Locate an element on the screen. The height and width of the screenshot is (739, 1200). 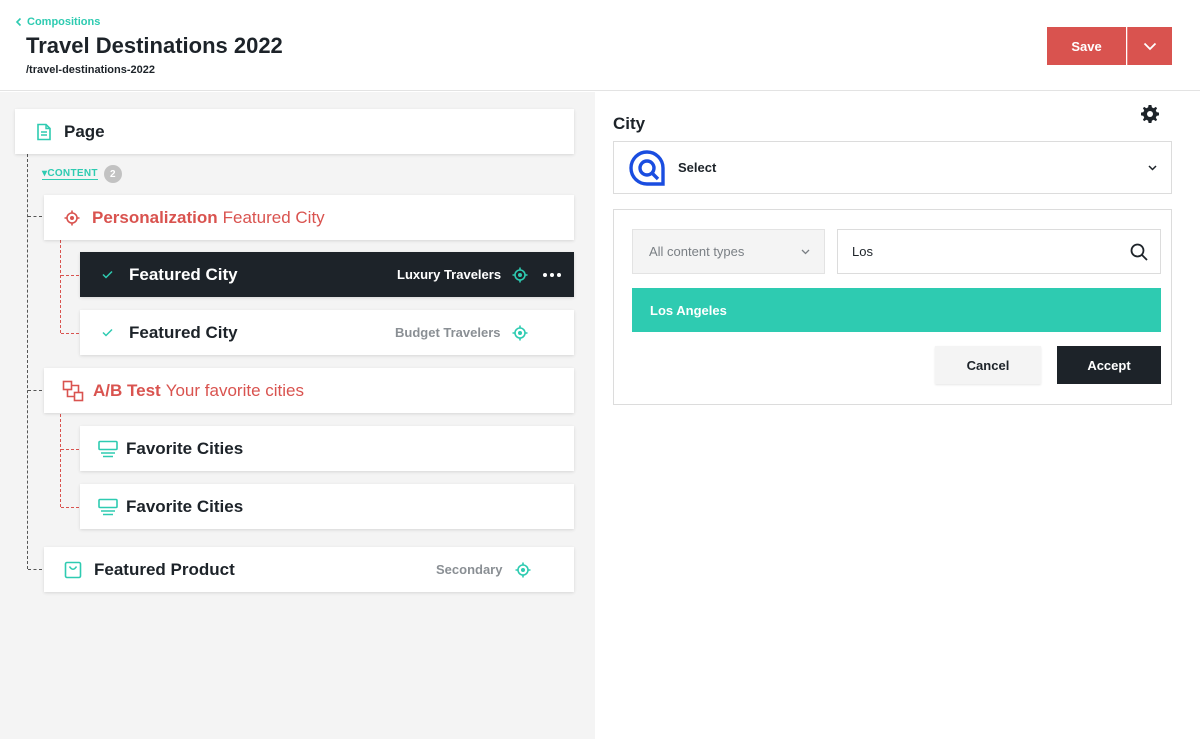
page-node: Page is located at coordinates (294, 131).